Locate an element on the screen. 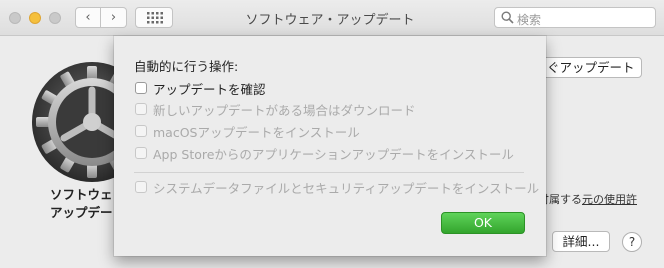 The image size is (664, 268). license-link: 元の使用許 is located at coordinates (609, 199).